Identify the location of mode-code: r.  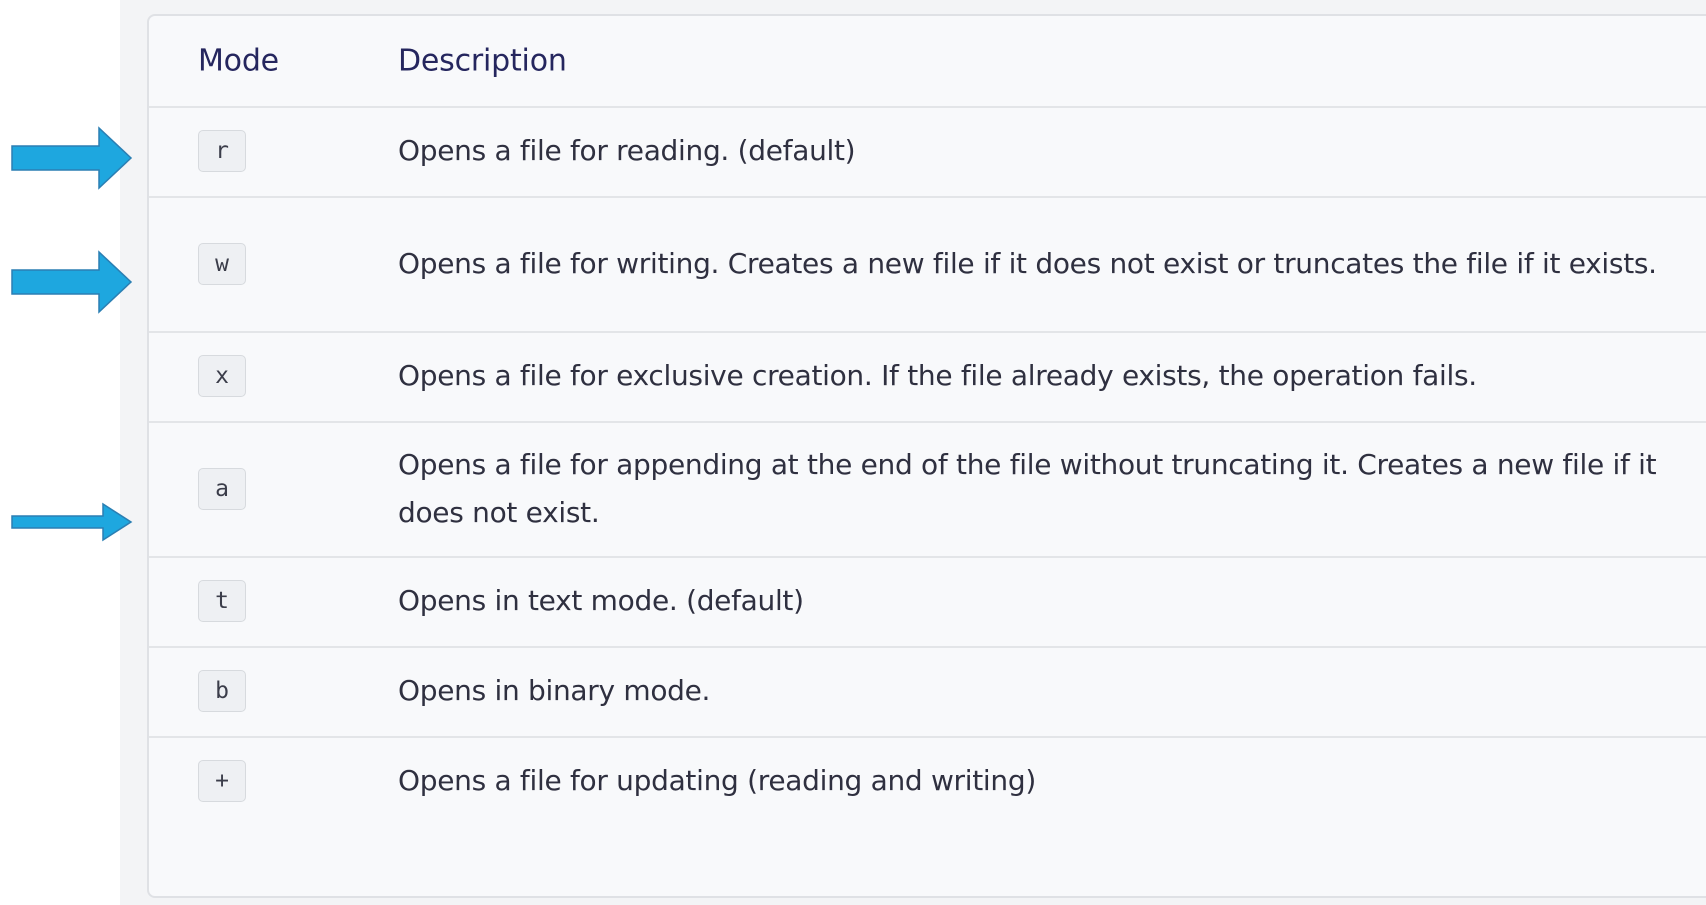
(222, 151).